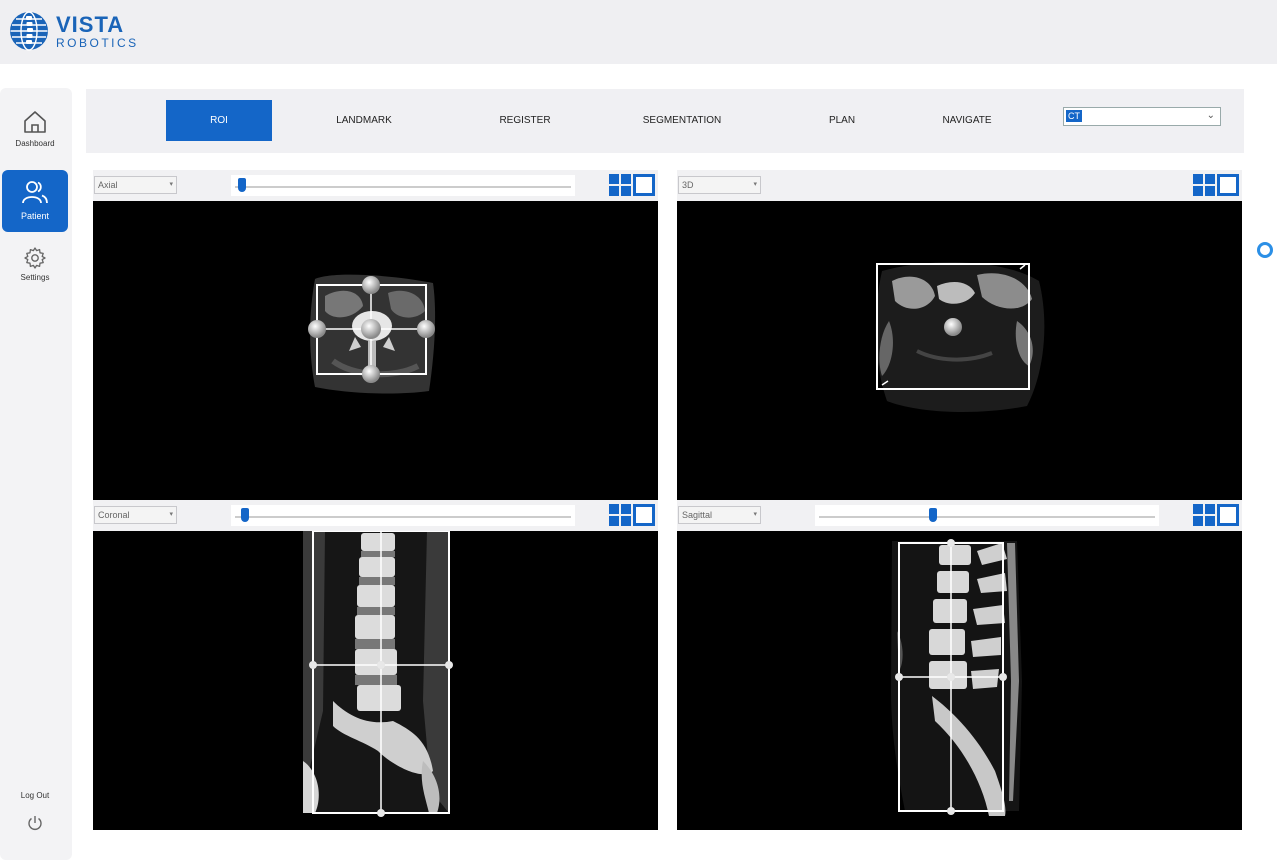 Image resolution: width=1277 pixels, height=866 pixels. I want to click on tab-register: REGISTER, so click(525, 120).